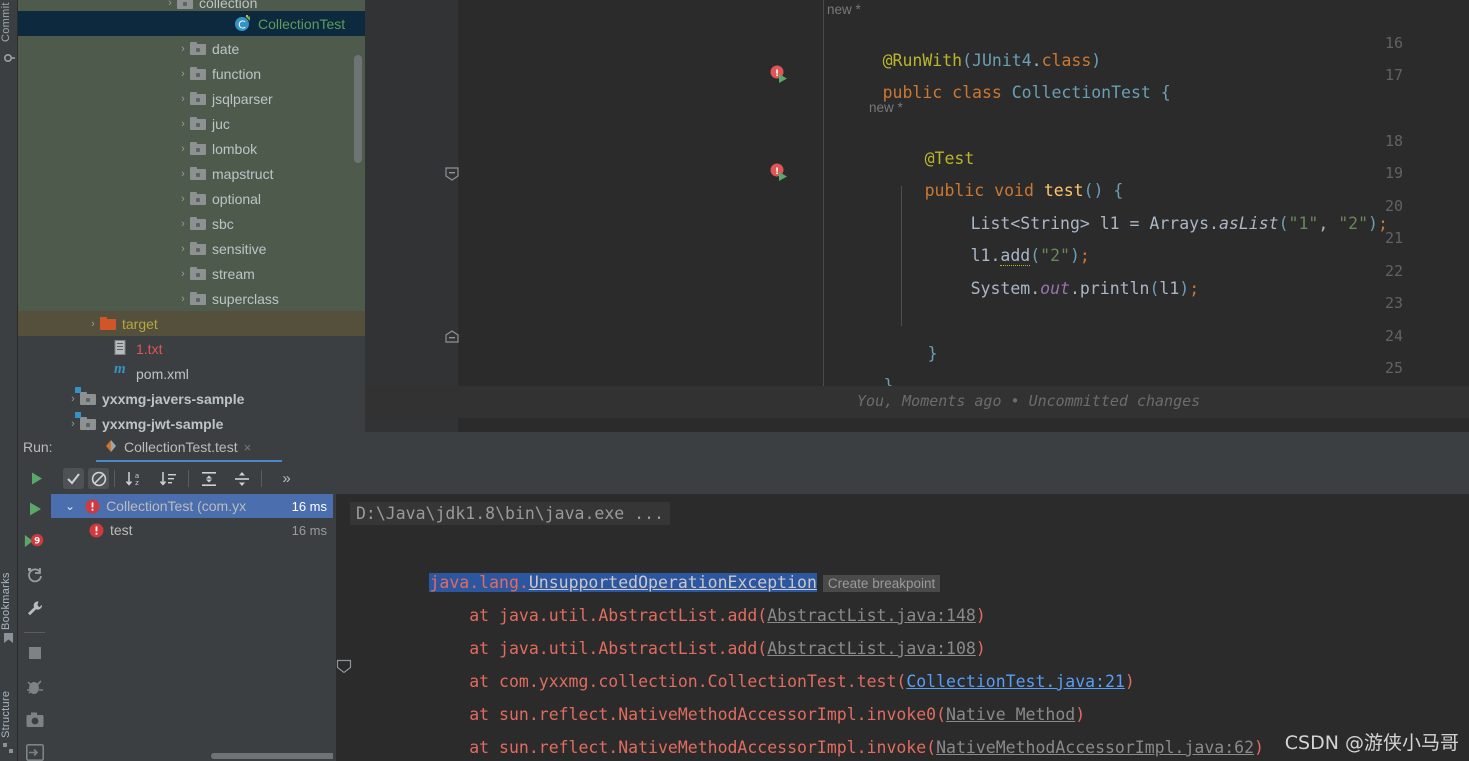  I want to click on tree-item-collectiontest: C CollectionTest, so click(191, 23).